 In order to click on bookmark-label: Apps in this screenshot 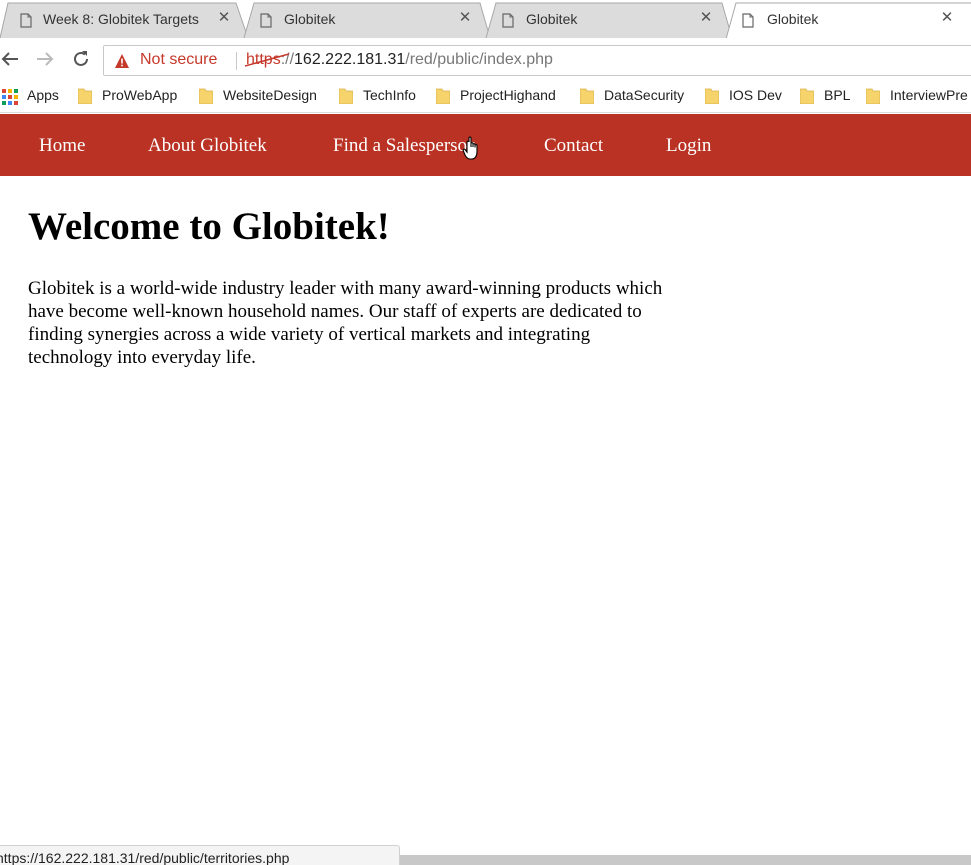, I will do `click(43, 95)`.